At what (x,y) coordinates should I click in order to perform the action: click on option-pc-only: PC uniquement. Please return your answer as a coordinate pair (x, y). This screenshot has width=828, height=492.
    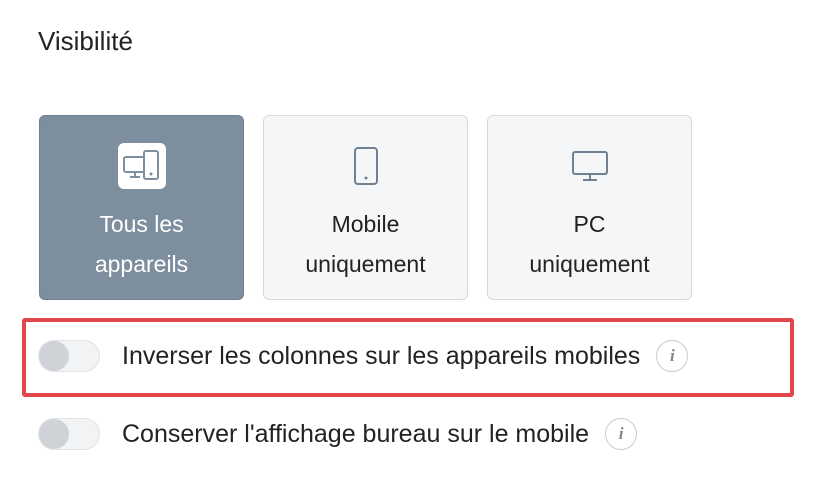
    Looking at the image, I should click on (589, 207).